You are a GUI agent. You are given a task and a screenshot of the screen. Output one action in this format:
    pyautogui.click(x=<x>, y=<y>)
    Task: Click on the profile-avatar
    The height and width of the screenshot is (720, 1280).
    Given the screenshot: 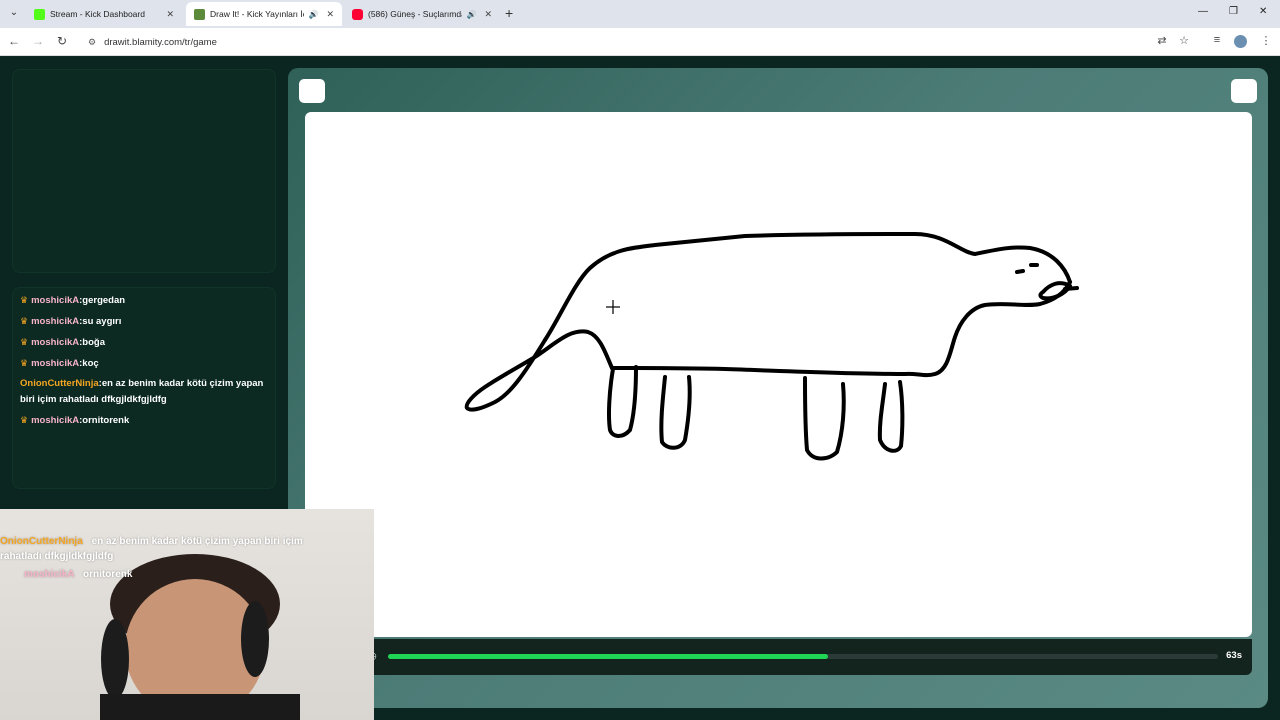 What is the action you would take?
    pyautogui.click(x=1240, y=41)
    